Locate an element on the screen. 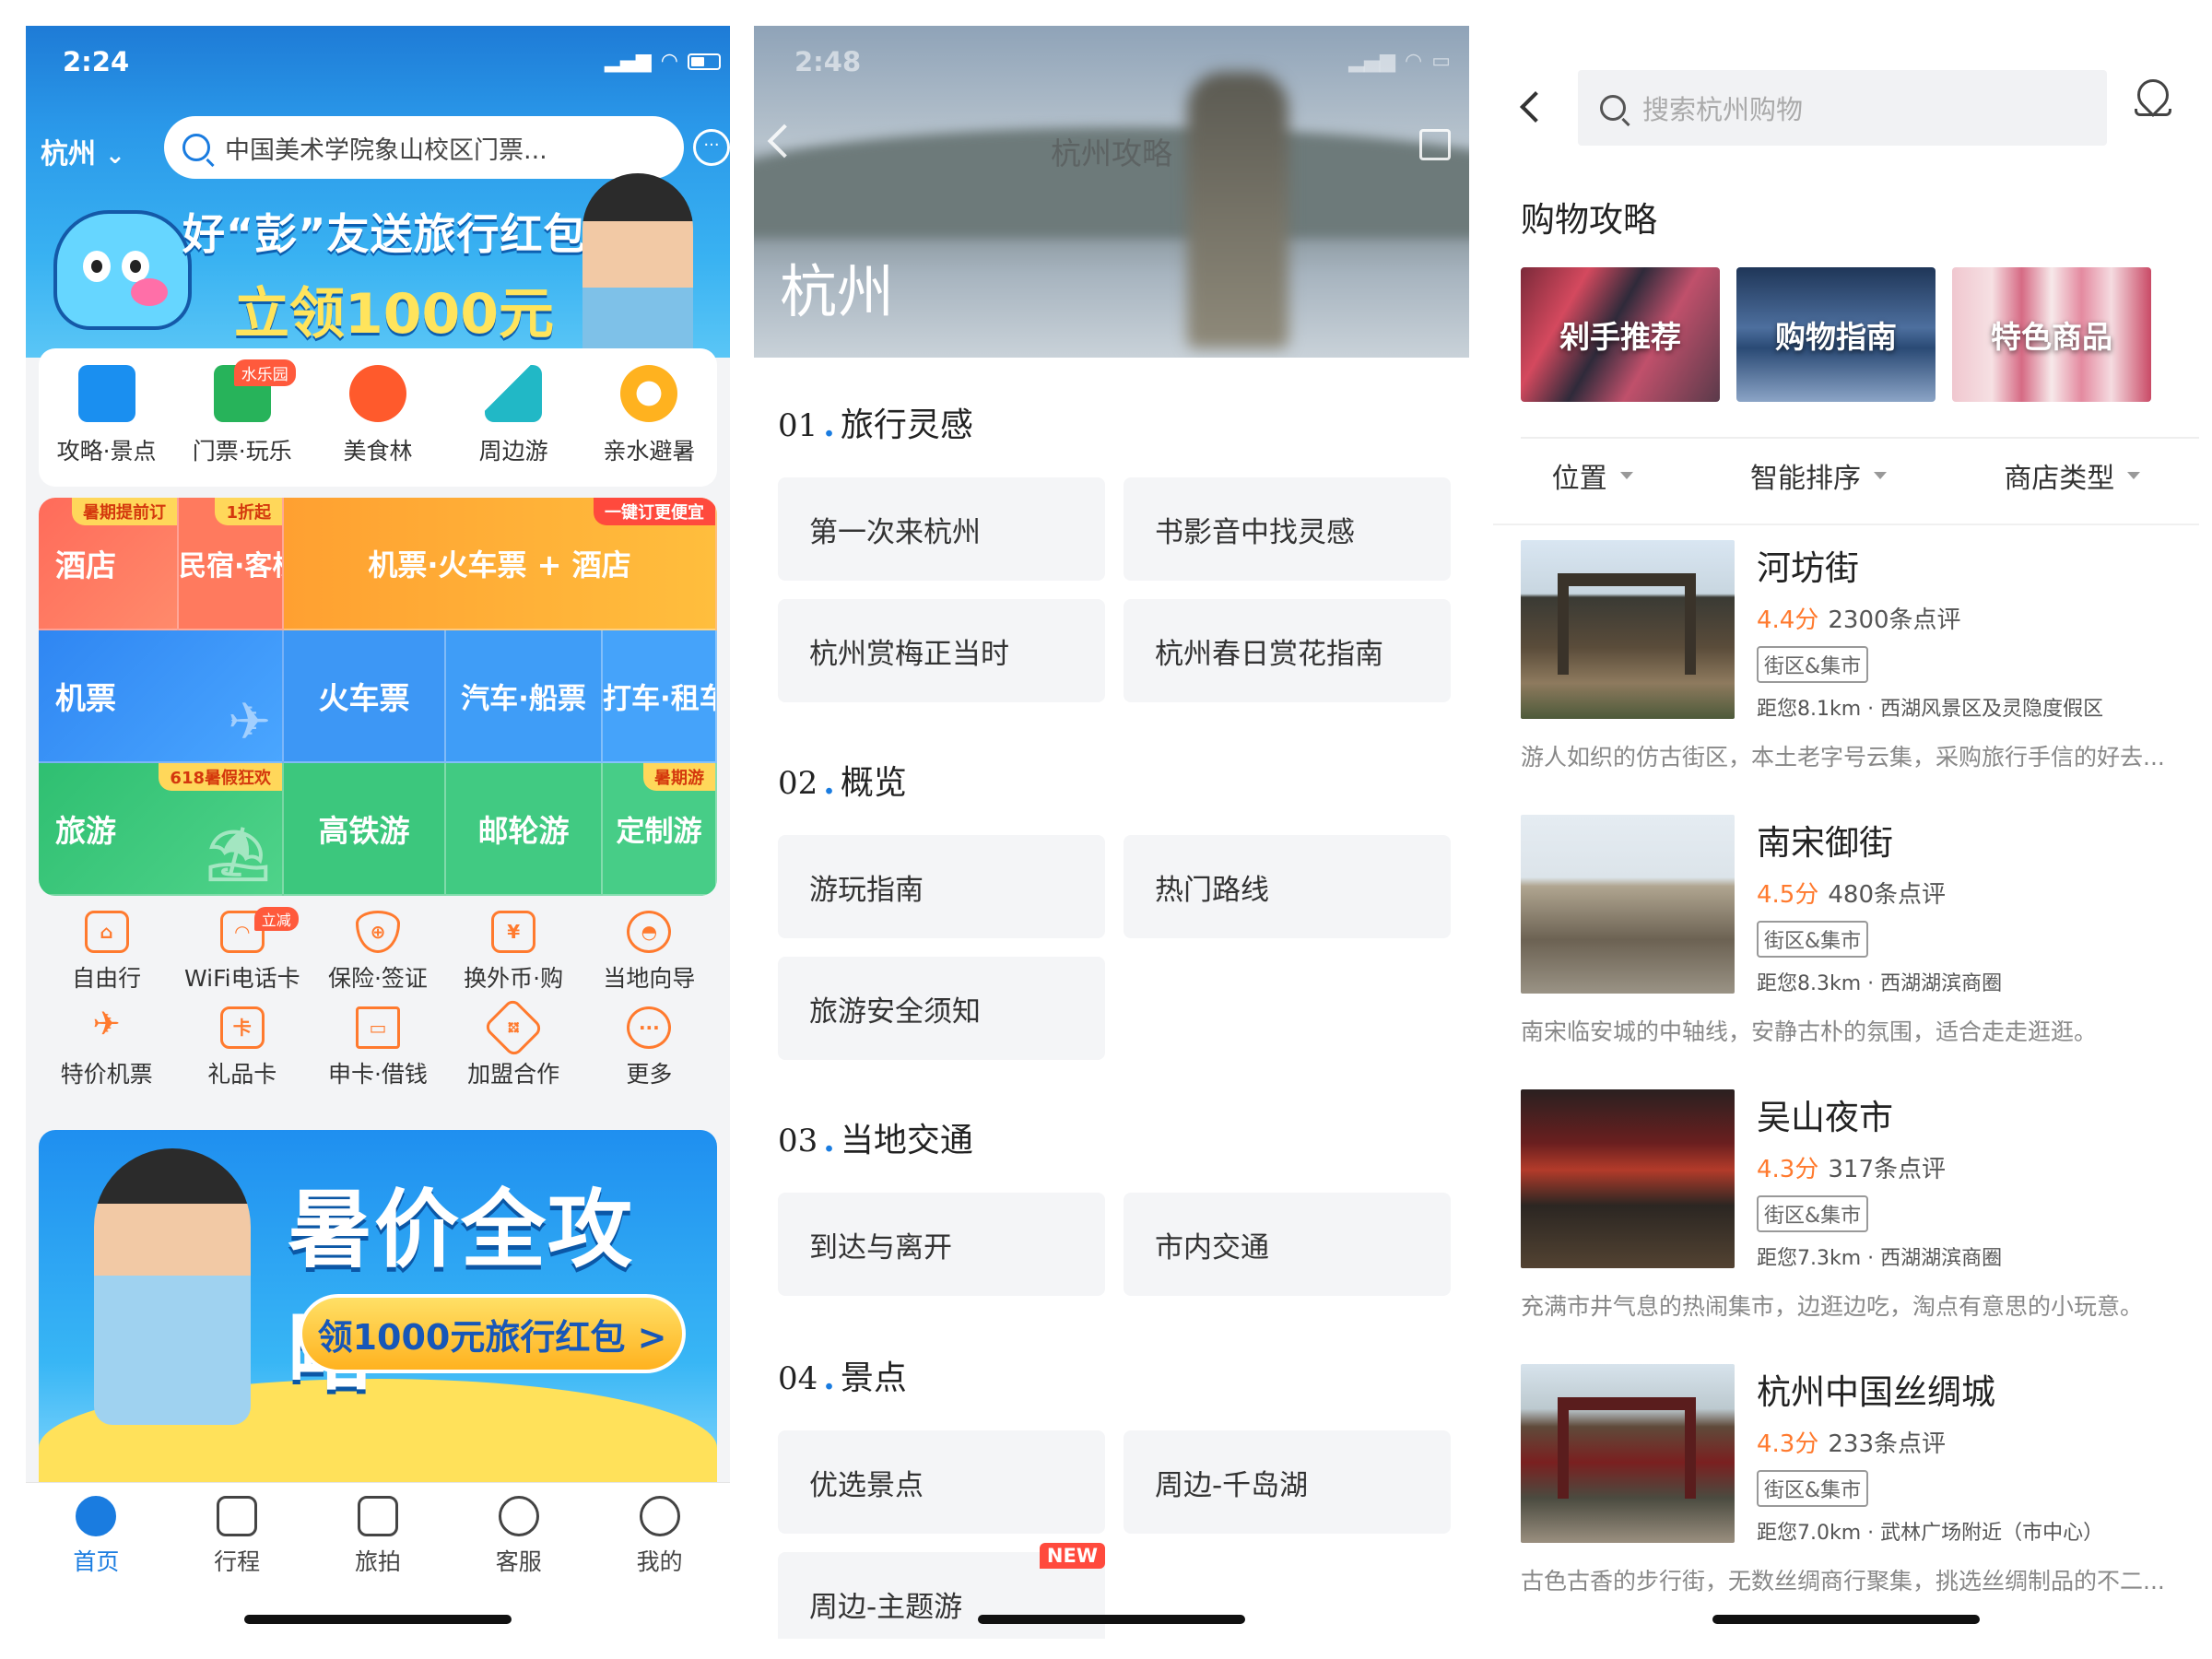 This screenshot has height=1659, width=2212. grid-inn: 1折起 民宿·客栈 is located at coordinates (231, 564).